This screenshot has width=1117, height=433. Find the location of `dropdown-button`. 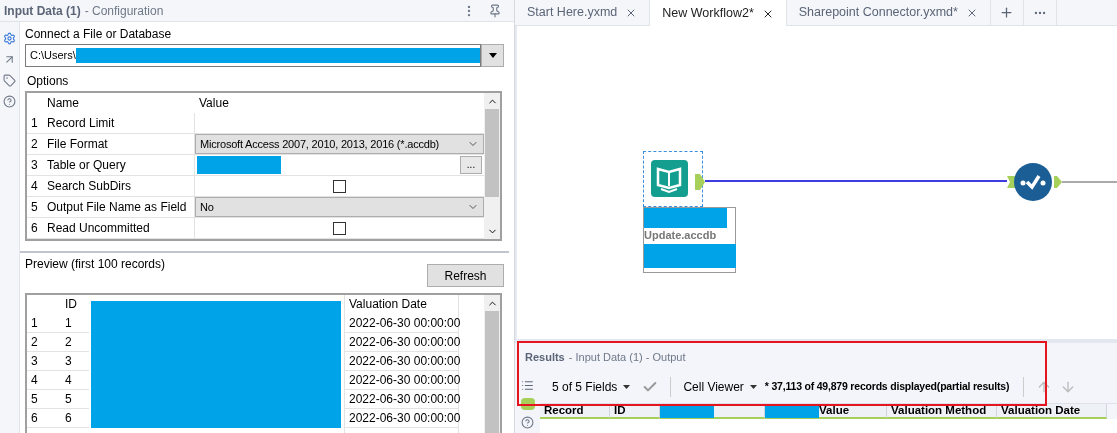

dropdown-button is located at coordinates (492, 55).